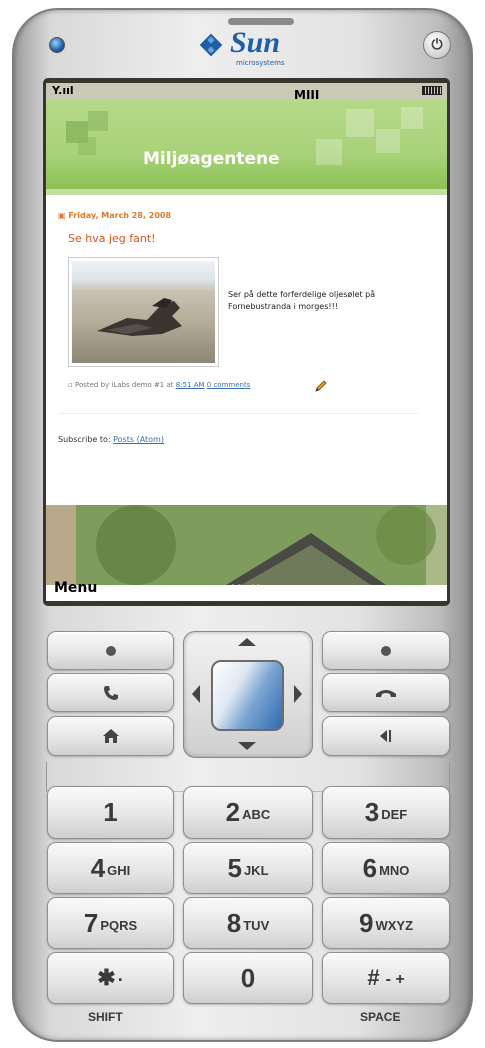 Image resolution: width=485 pixels, height=1048 pixels. I want to click on footer-icon: ▫, so click(71, 385).